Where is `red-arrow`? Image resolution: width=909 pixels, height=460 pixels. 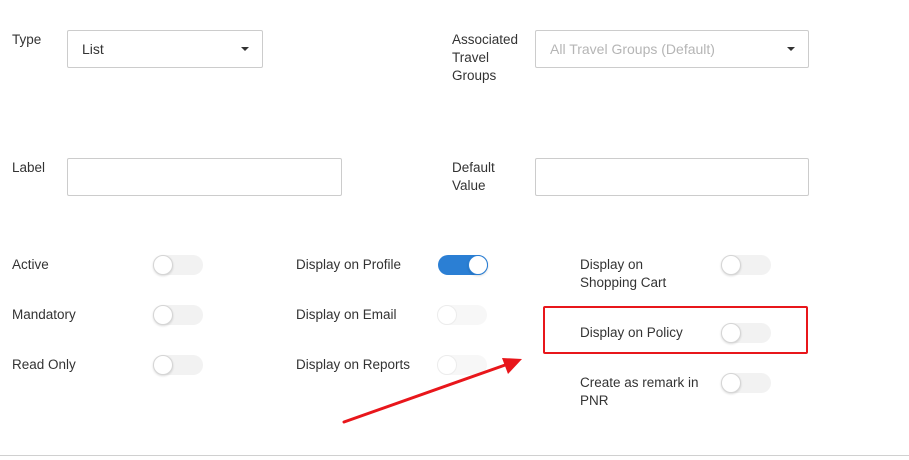
red-arrow is located at coordinates (432, 391).